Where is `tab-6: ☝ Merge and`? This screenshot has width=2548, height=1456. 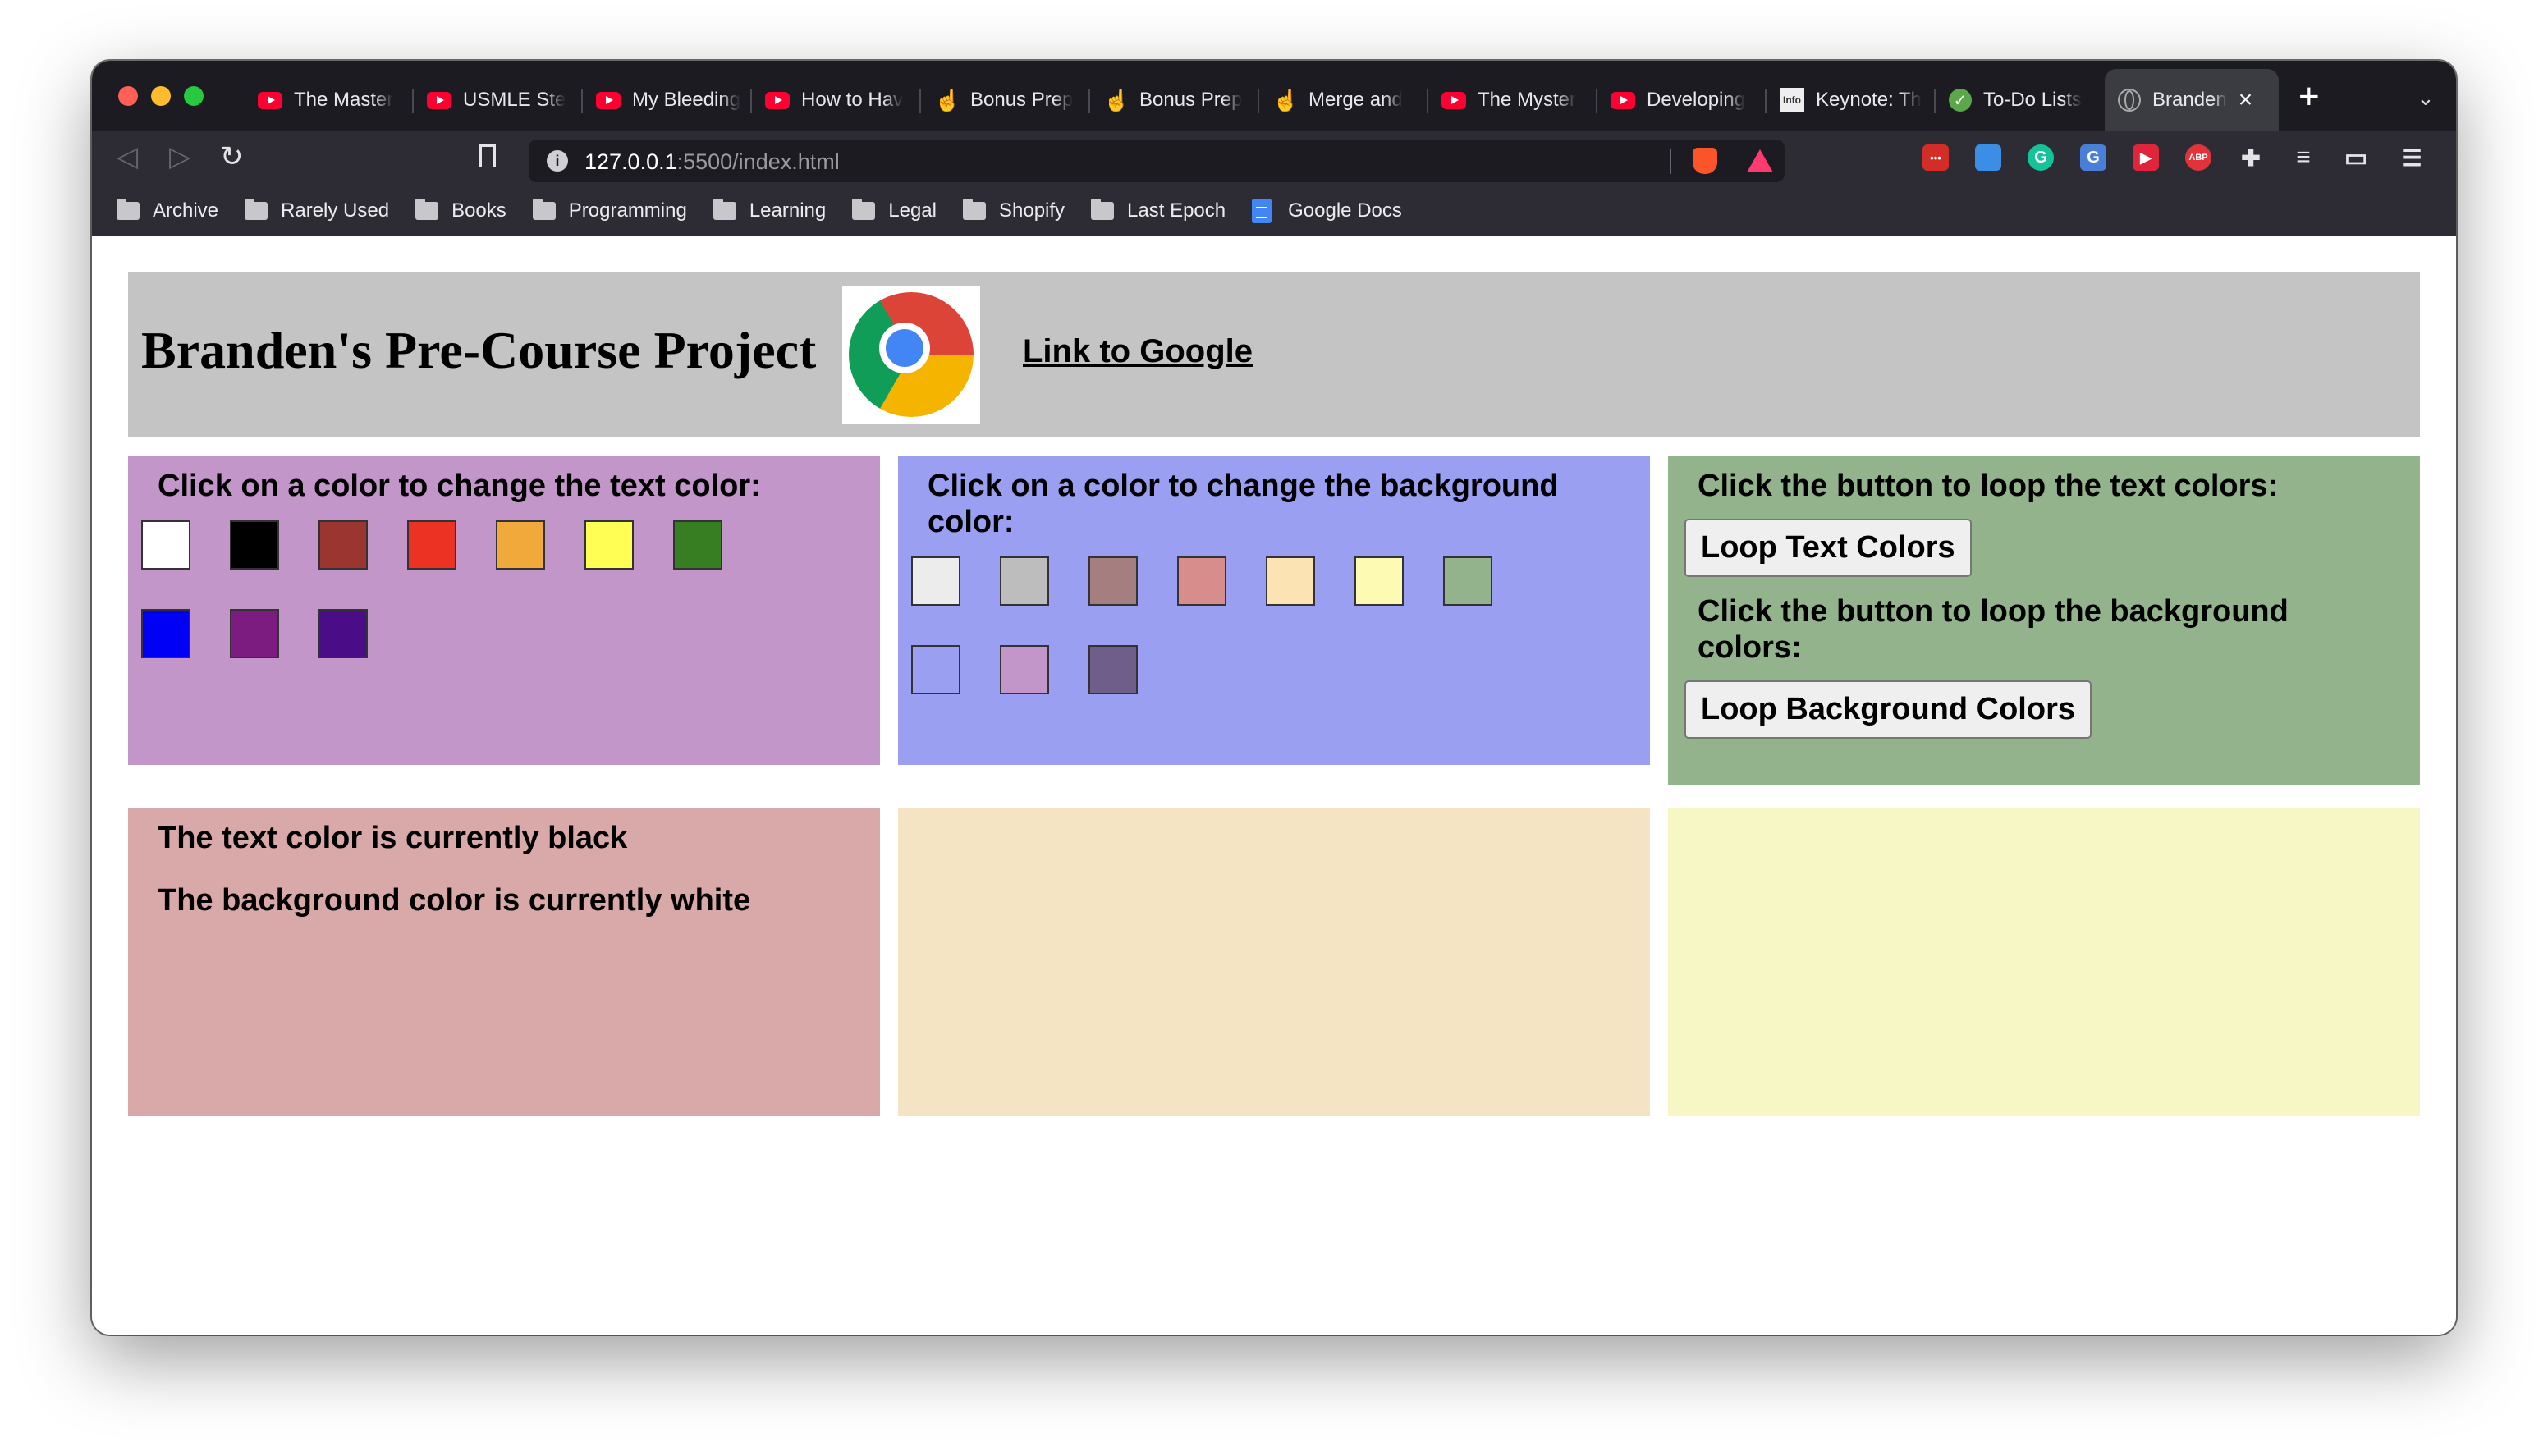 tab-6: ☝ Merge and is located at coordinates (1343, 100).